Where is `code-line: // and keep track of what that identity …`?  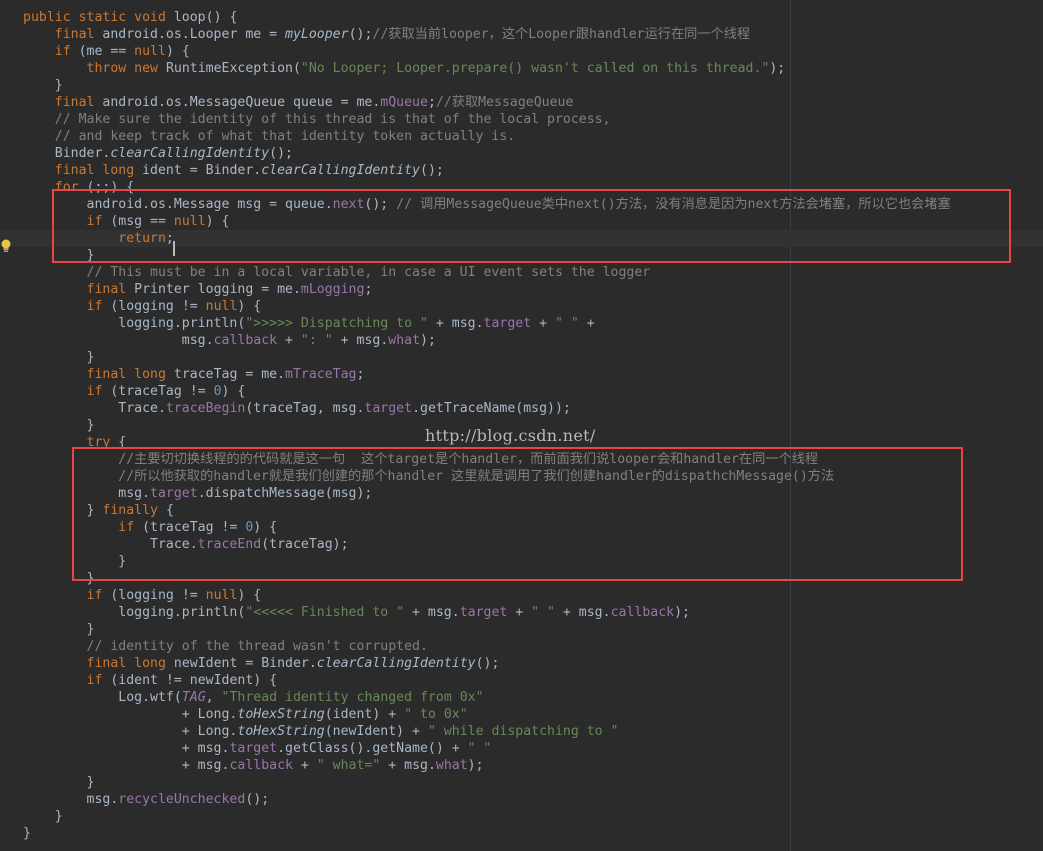 code-line: // and keep track of what that identity … is located at coordinates (258, 136).